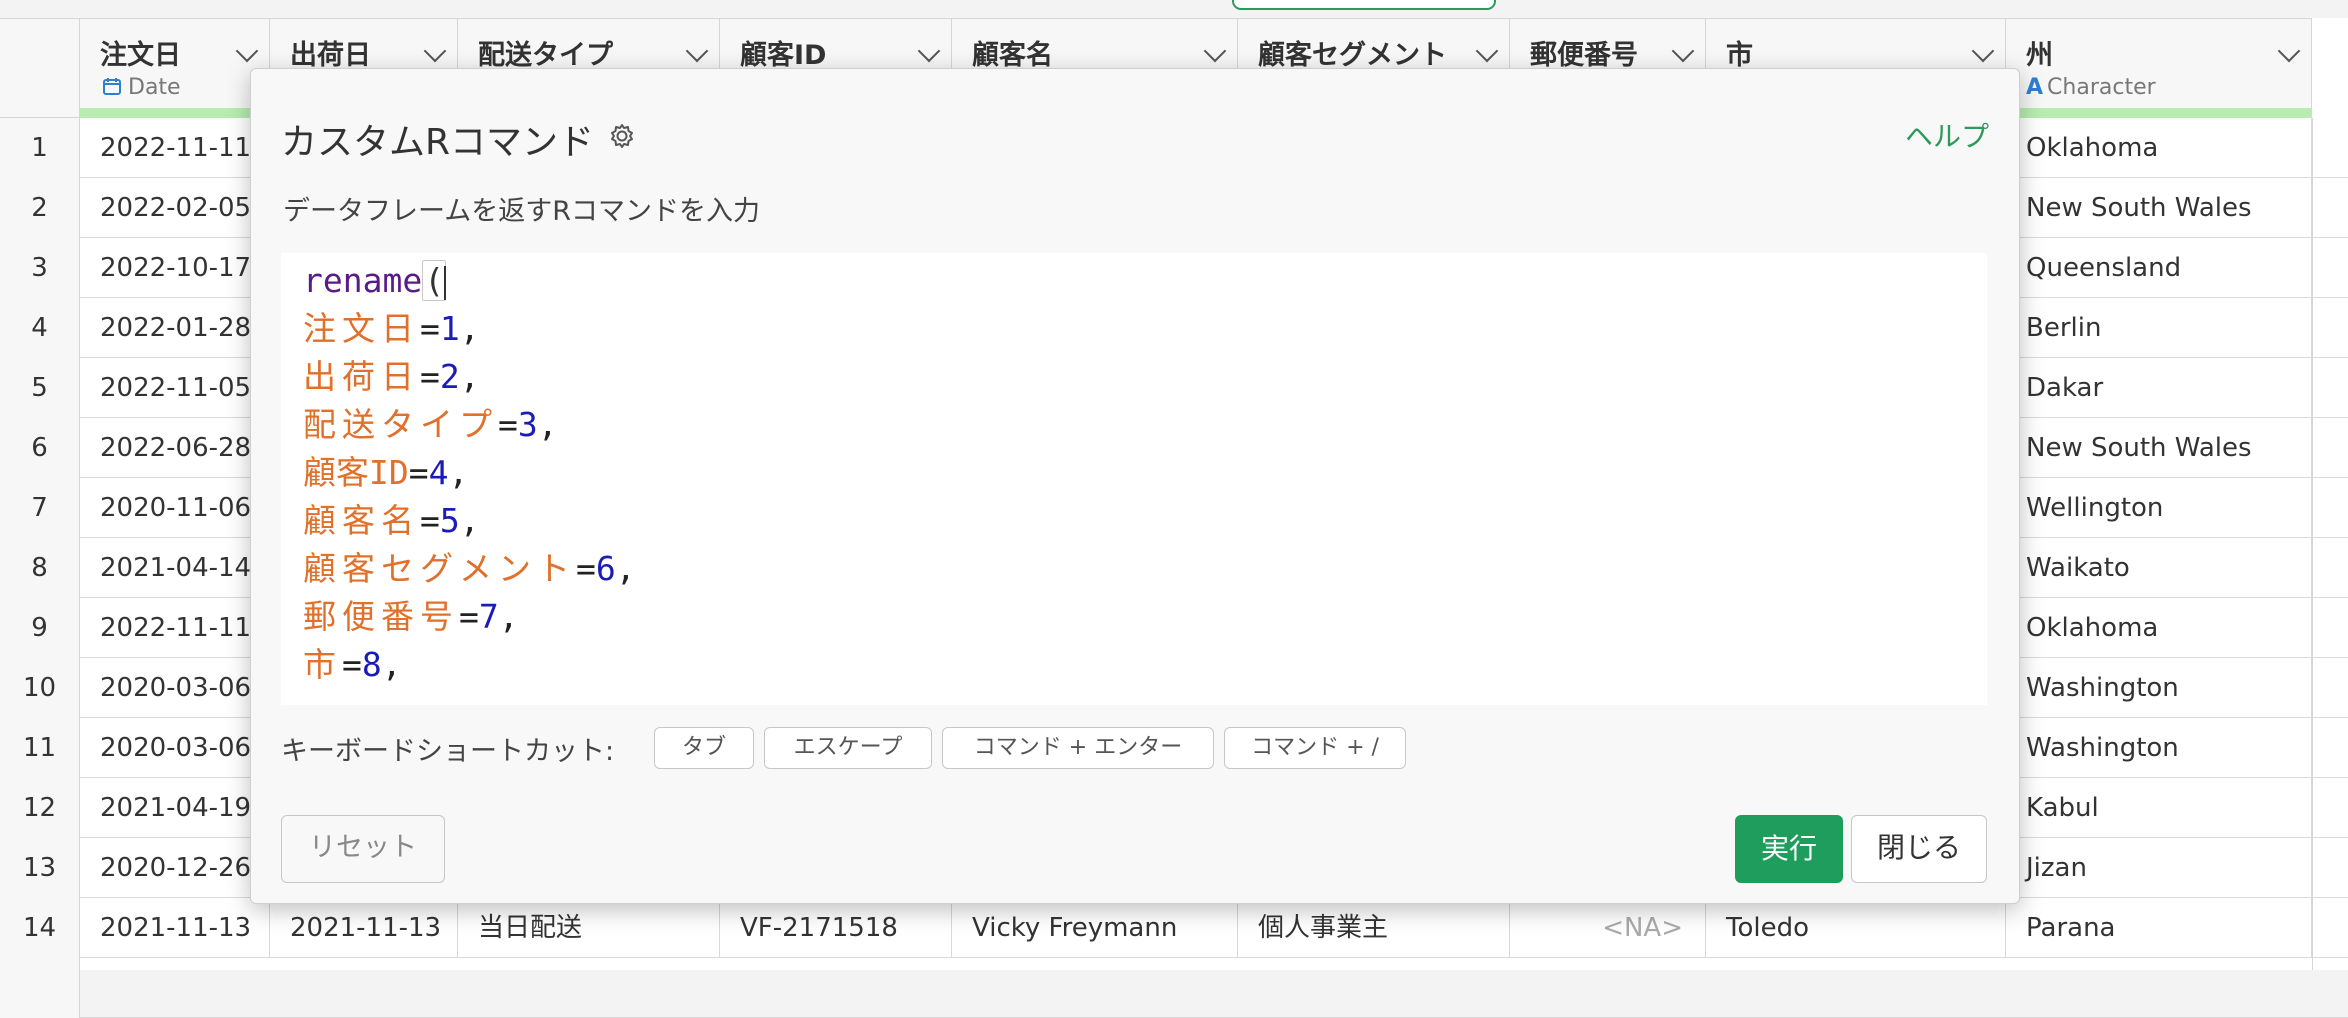 The height and width of the screenshot is (1018, 2348). What do you see at coordinates (1374, 928) in the screenshot?
I see `table-cell: 個人事業主` at bounding box center [1374, 928].